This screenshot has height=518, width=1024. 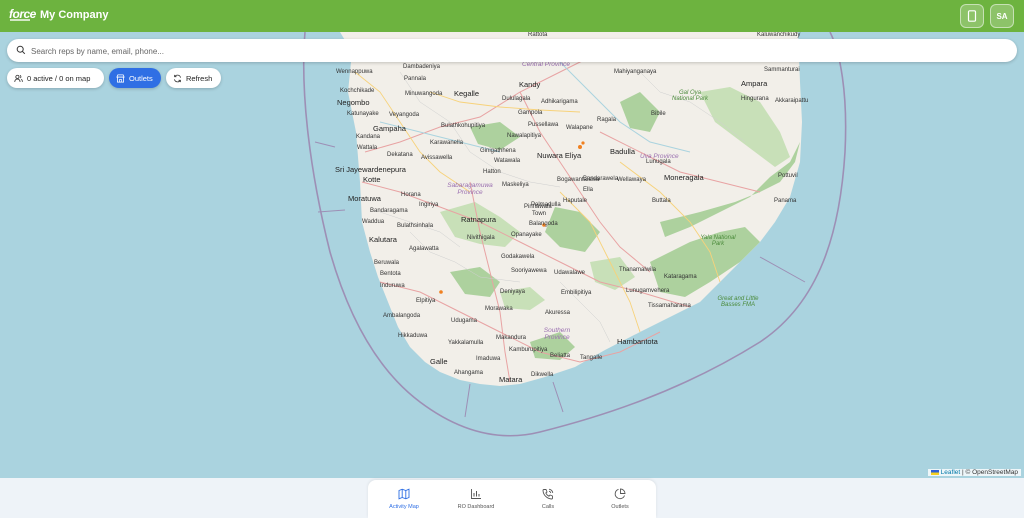 I want to click on users-icon, so click(x=18, y=78).